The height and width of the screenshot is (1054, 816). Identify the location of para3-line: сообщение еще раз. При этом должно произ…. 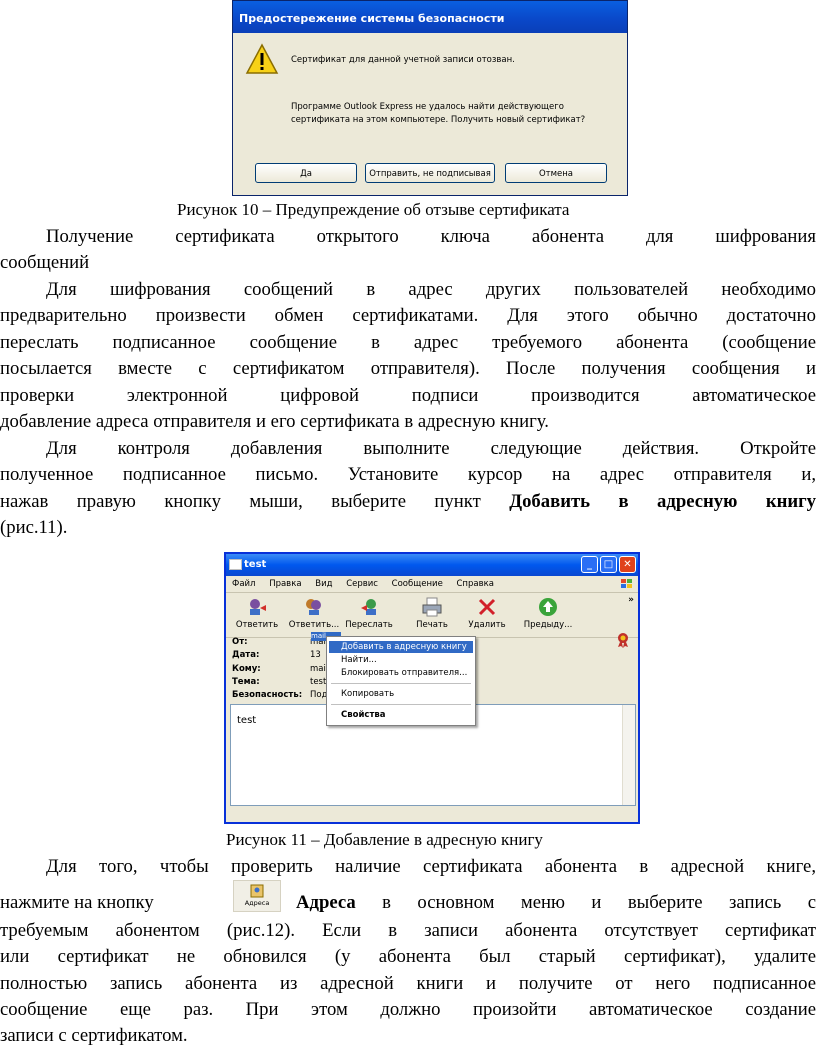
(408, 1009).